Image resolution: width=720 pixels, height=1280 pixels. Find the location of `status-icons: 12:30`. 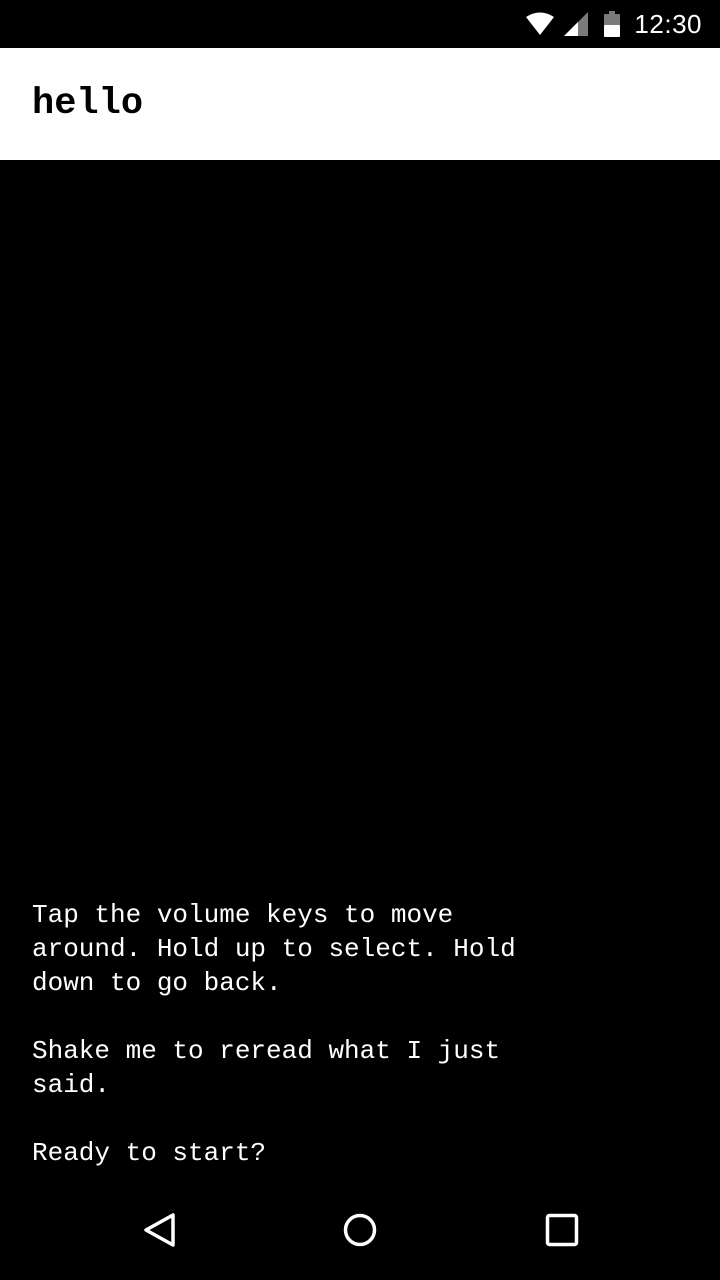

status-icons: 12:30 is located at coordinates (614, 24).